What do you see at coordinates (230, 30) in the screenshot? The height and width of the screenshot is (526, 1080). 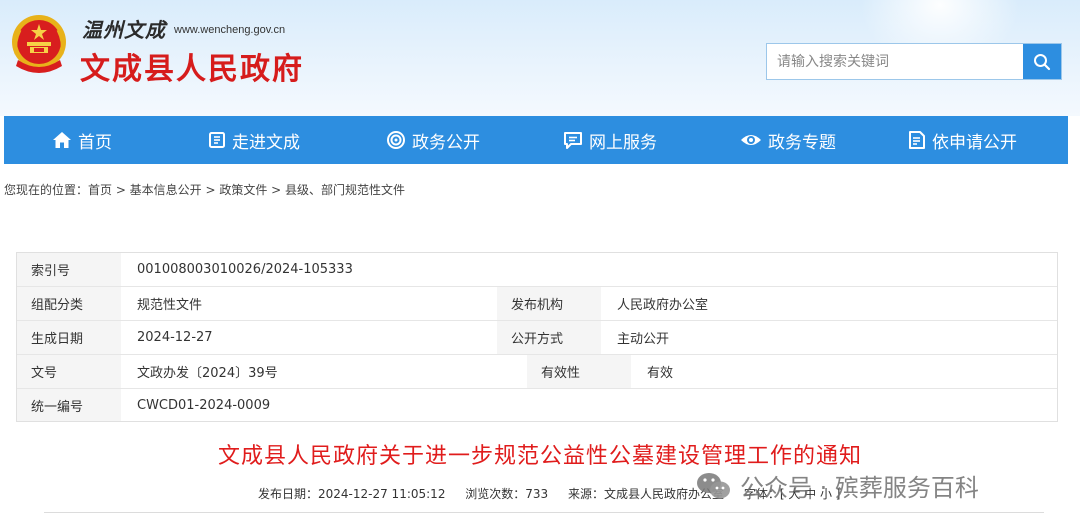 I see `site-domain: www.wencheng.gov.cn` at bounding box center [230, 30].